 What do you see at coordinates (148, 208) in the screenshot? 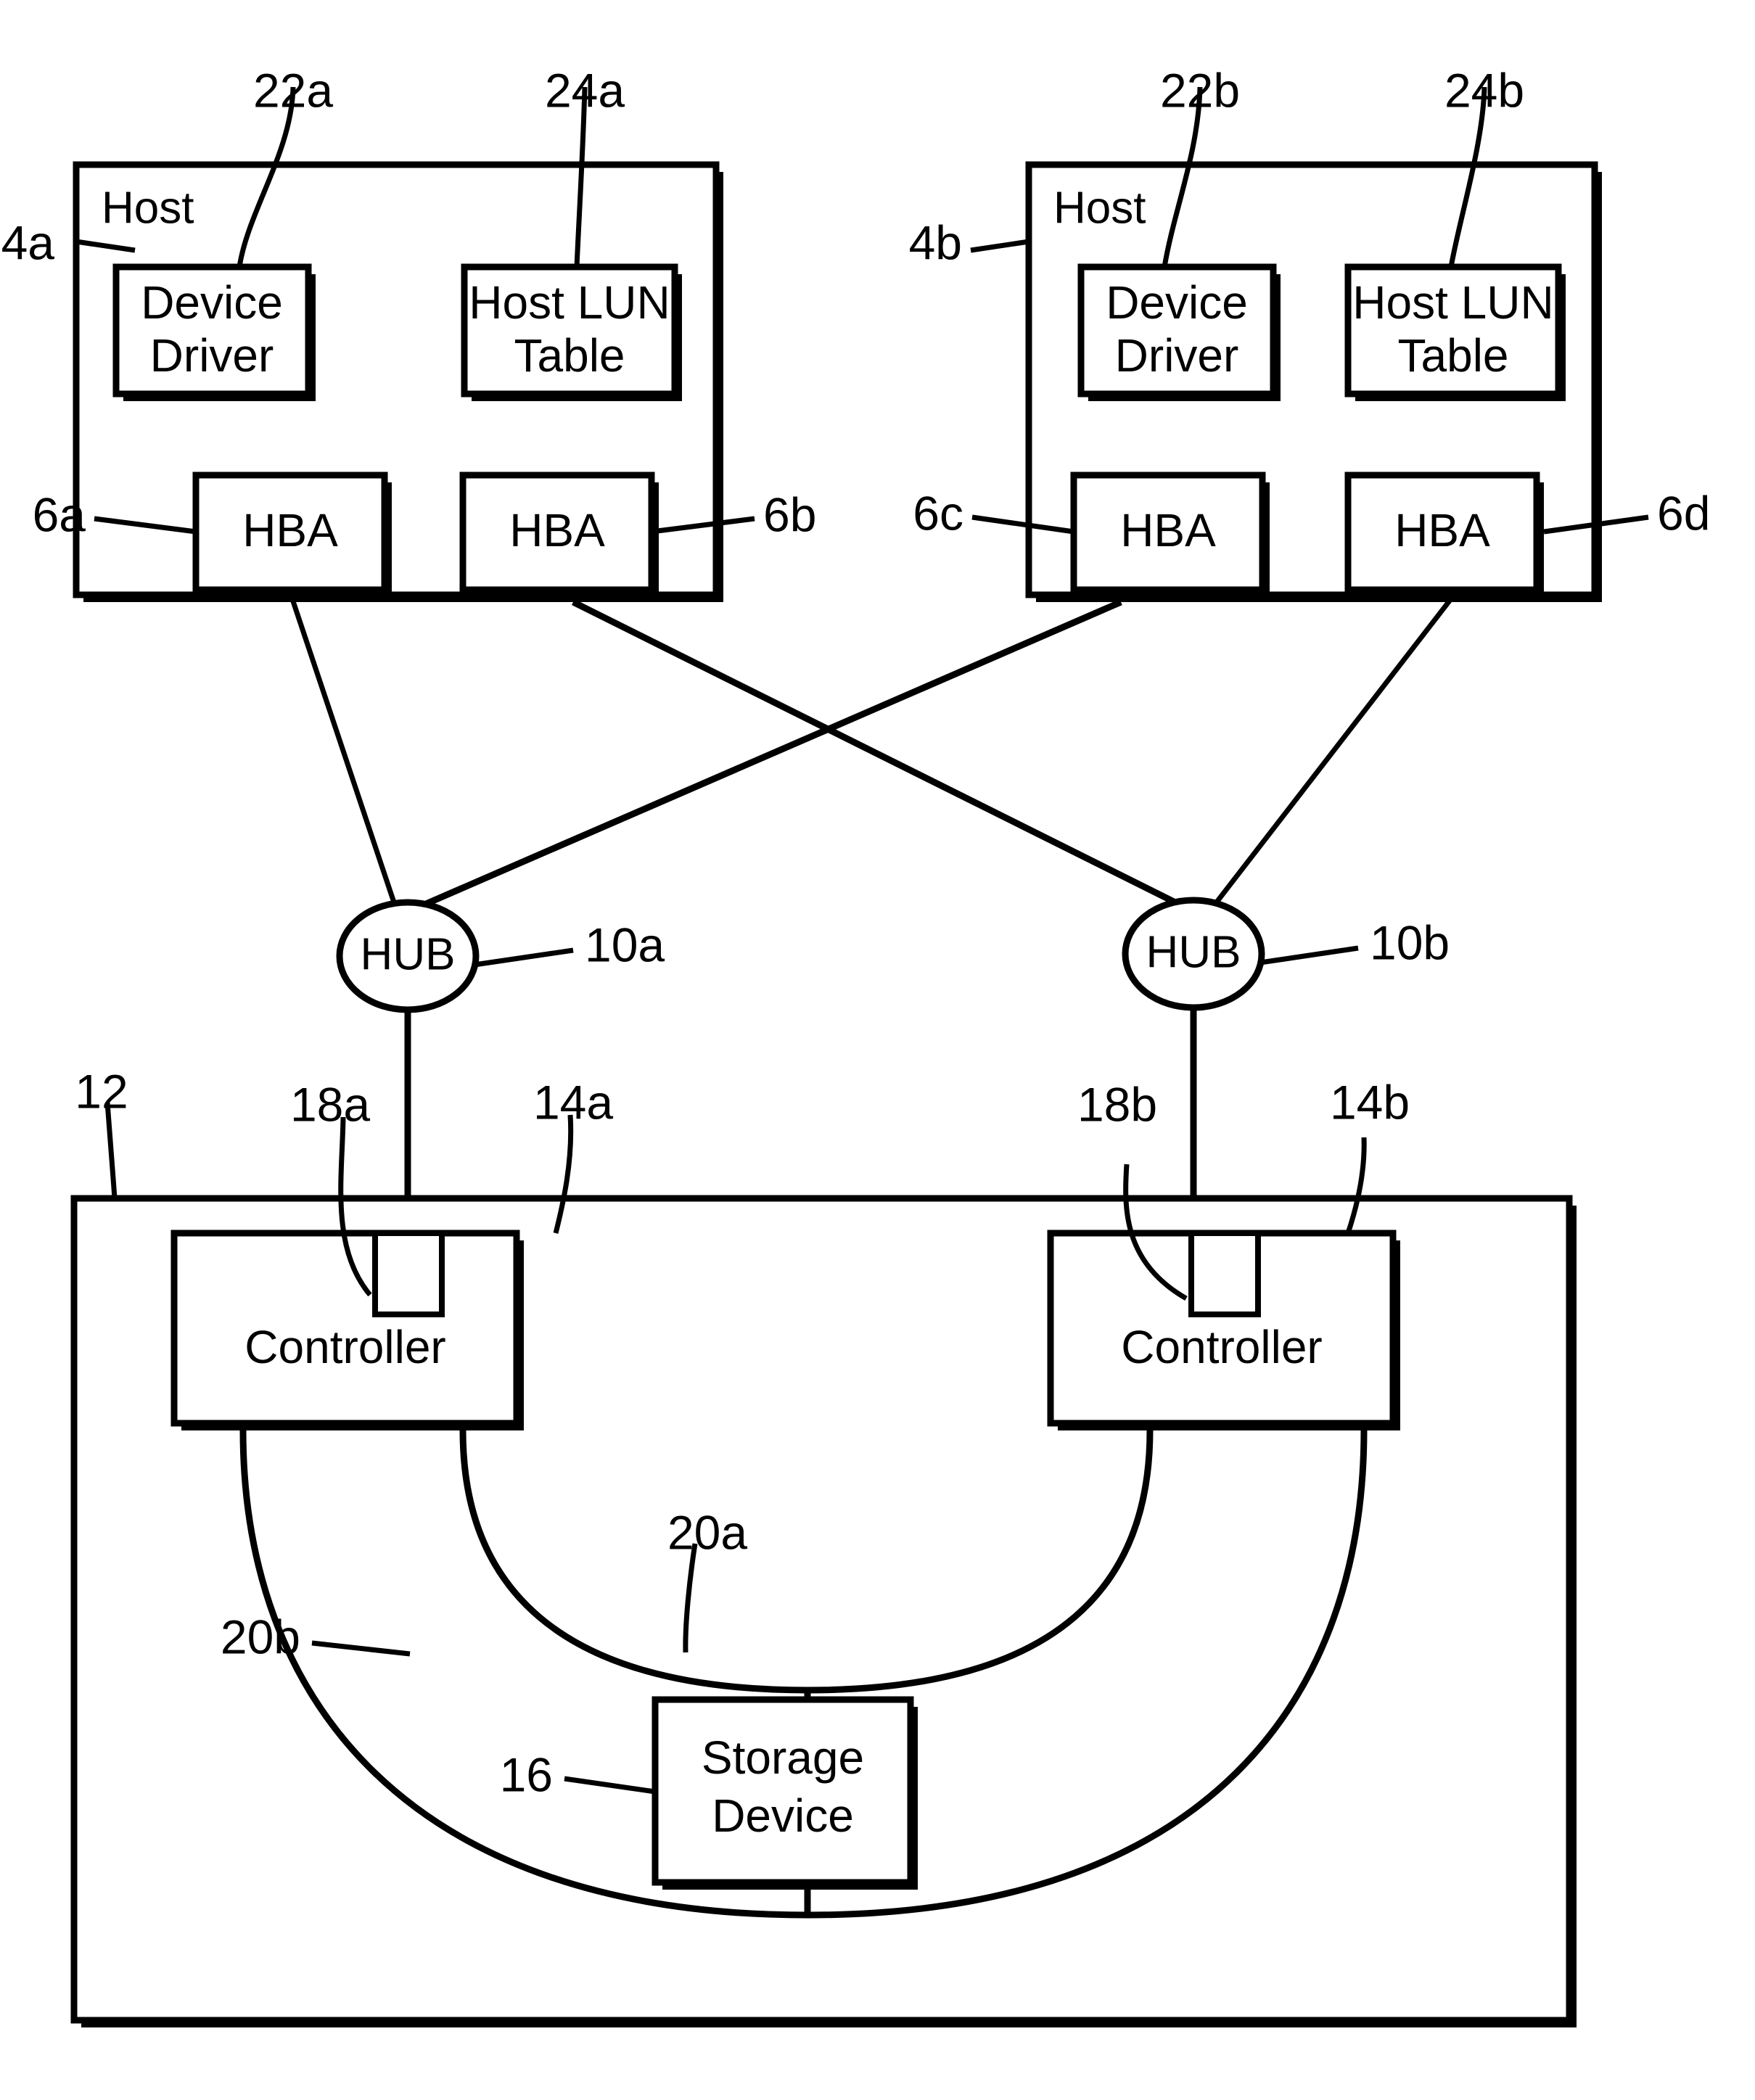
I see `host-4a-title: Host` at bounding box center [148, 208].